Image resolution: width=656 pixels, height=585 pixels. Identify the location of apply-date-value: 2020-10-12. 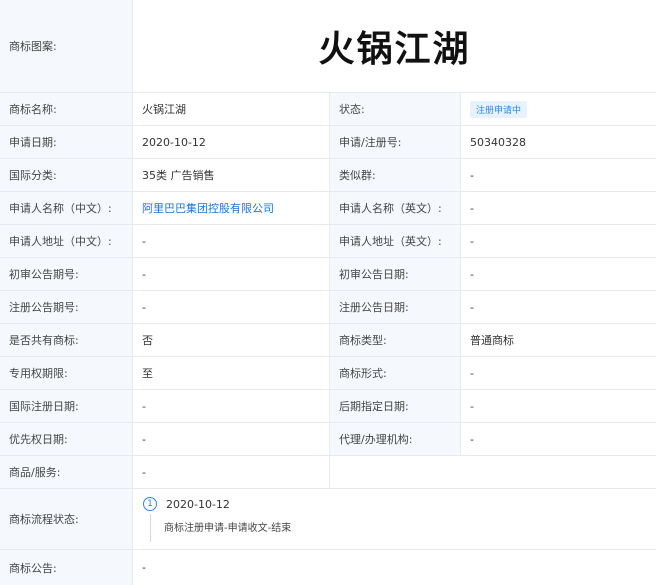
(230, 142).